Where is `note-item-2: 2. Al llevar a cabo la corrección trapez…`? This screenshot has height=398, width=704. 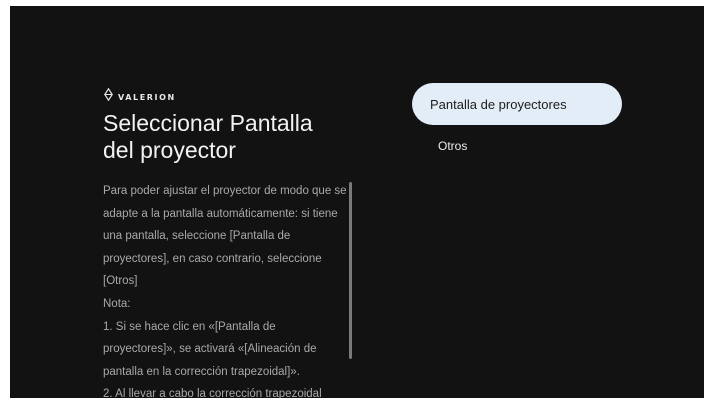
note-item-2: 2. Al llevar a cabo la corrección trapez… is located at coordinates (212, 393).